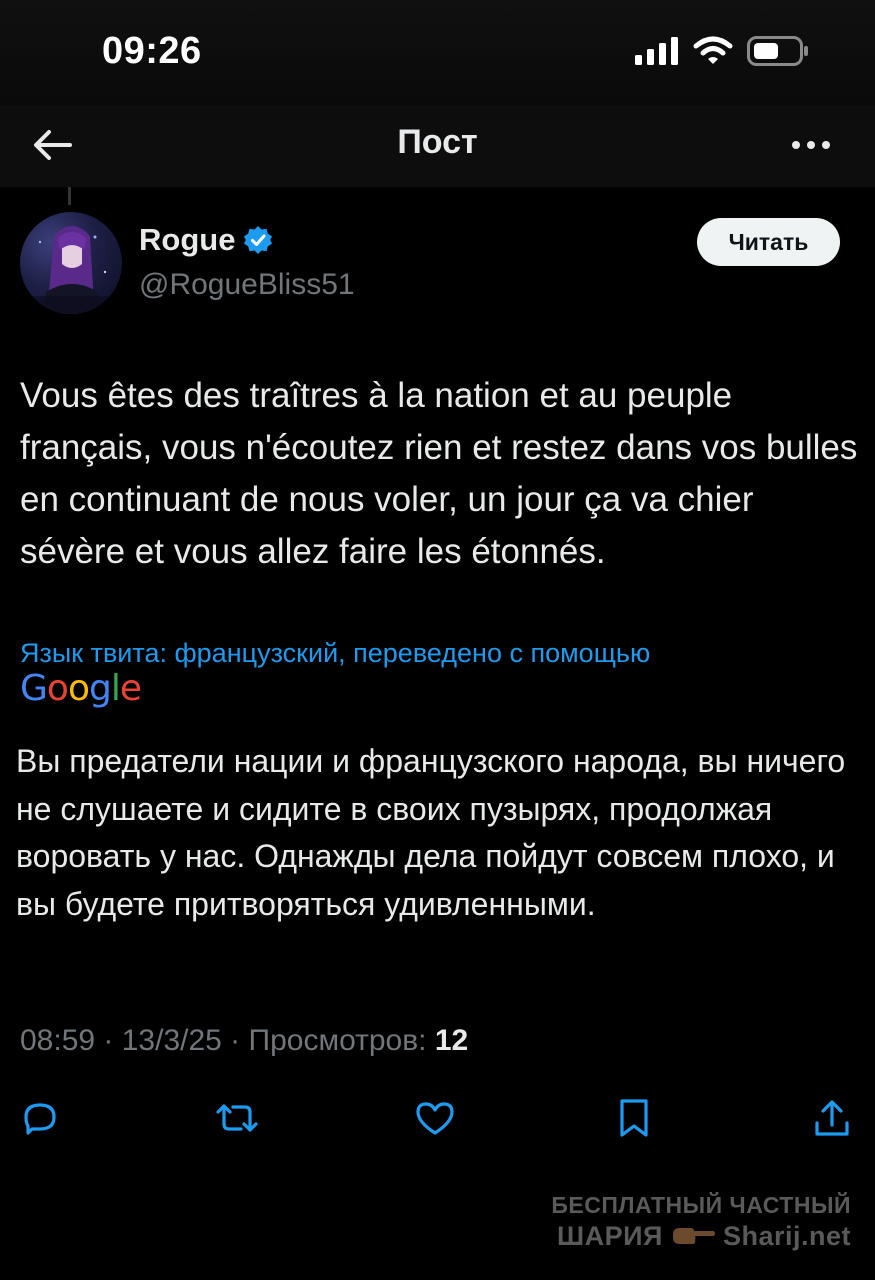  What do you see at coordinates (768, 242) in the screenshot?
I see `follow-button: Читать` at bounding box center [768, 242].